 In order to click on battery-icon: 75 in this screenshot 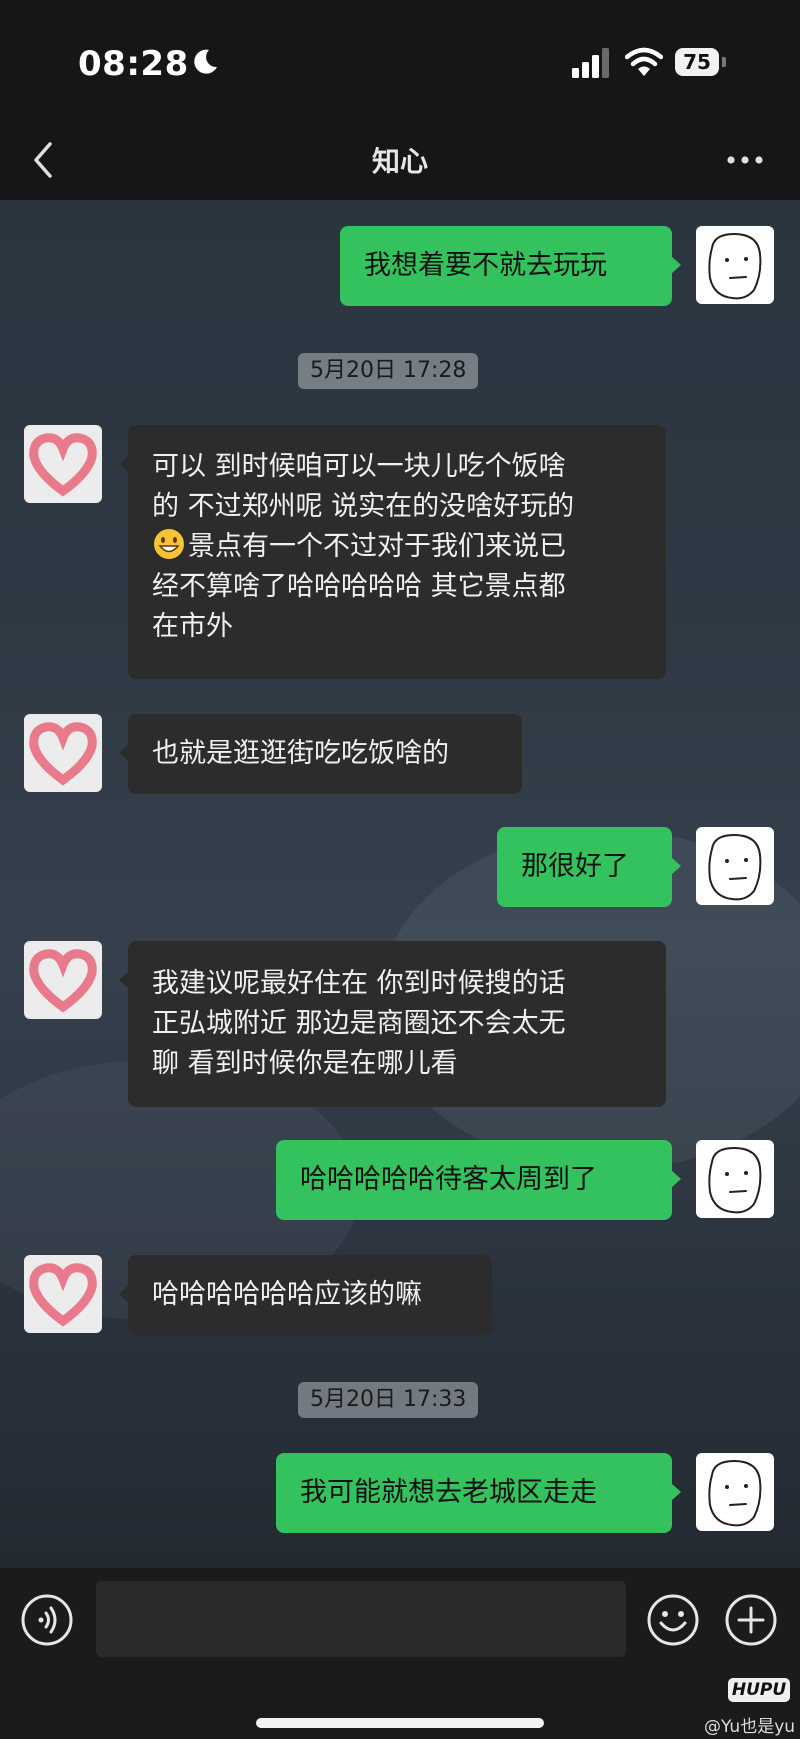, I will do `click(701, 62)`.